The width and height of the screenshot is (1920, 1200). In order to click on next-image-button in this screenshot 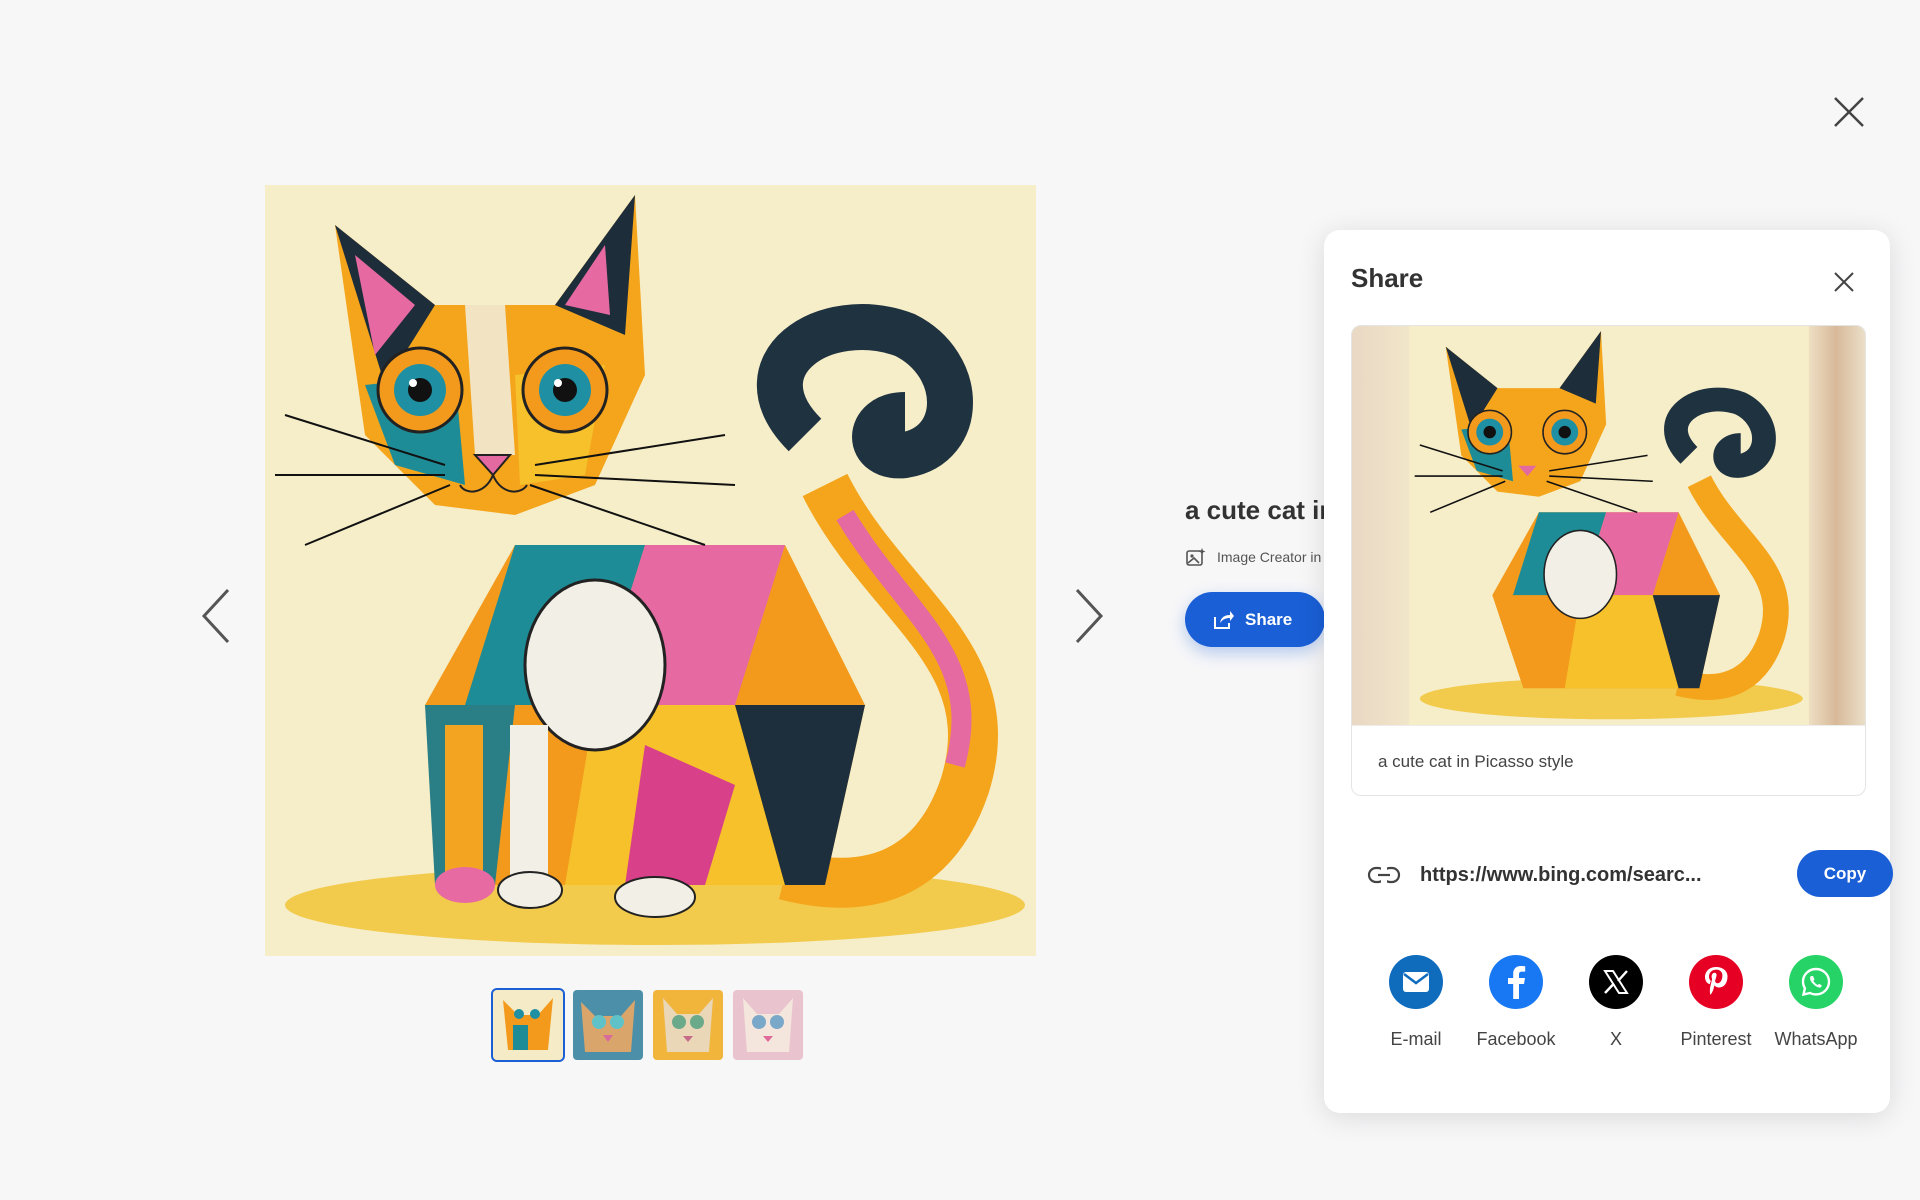, I will do `click(1087, 616)`.